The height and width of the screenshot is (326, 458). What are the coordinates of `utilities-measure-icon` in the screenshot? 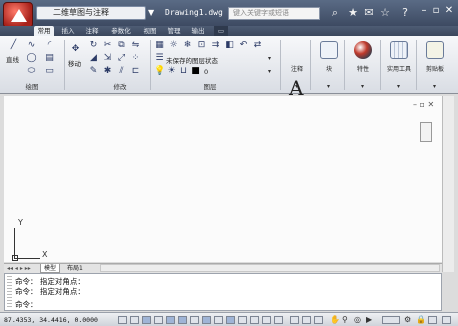 It's located at (399, 50).